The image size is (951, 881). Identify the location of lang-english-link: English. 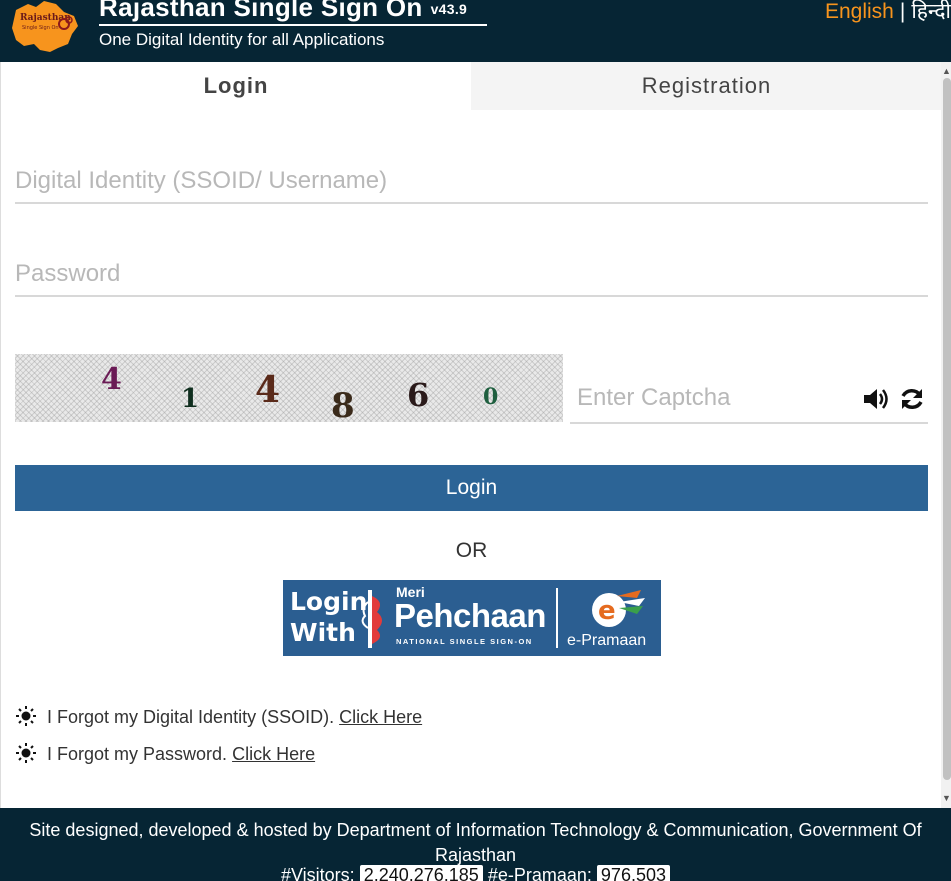
(859, 11).